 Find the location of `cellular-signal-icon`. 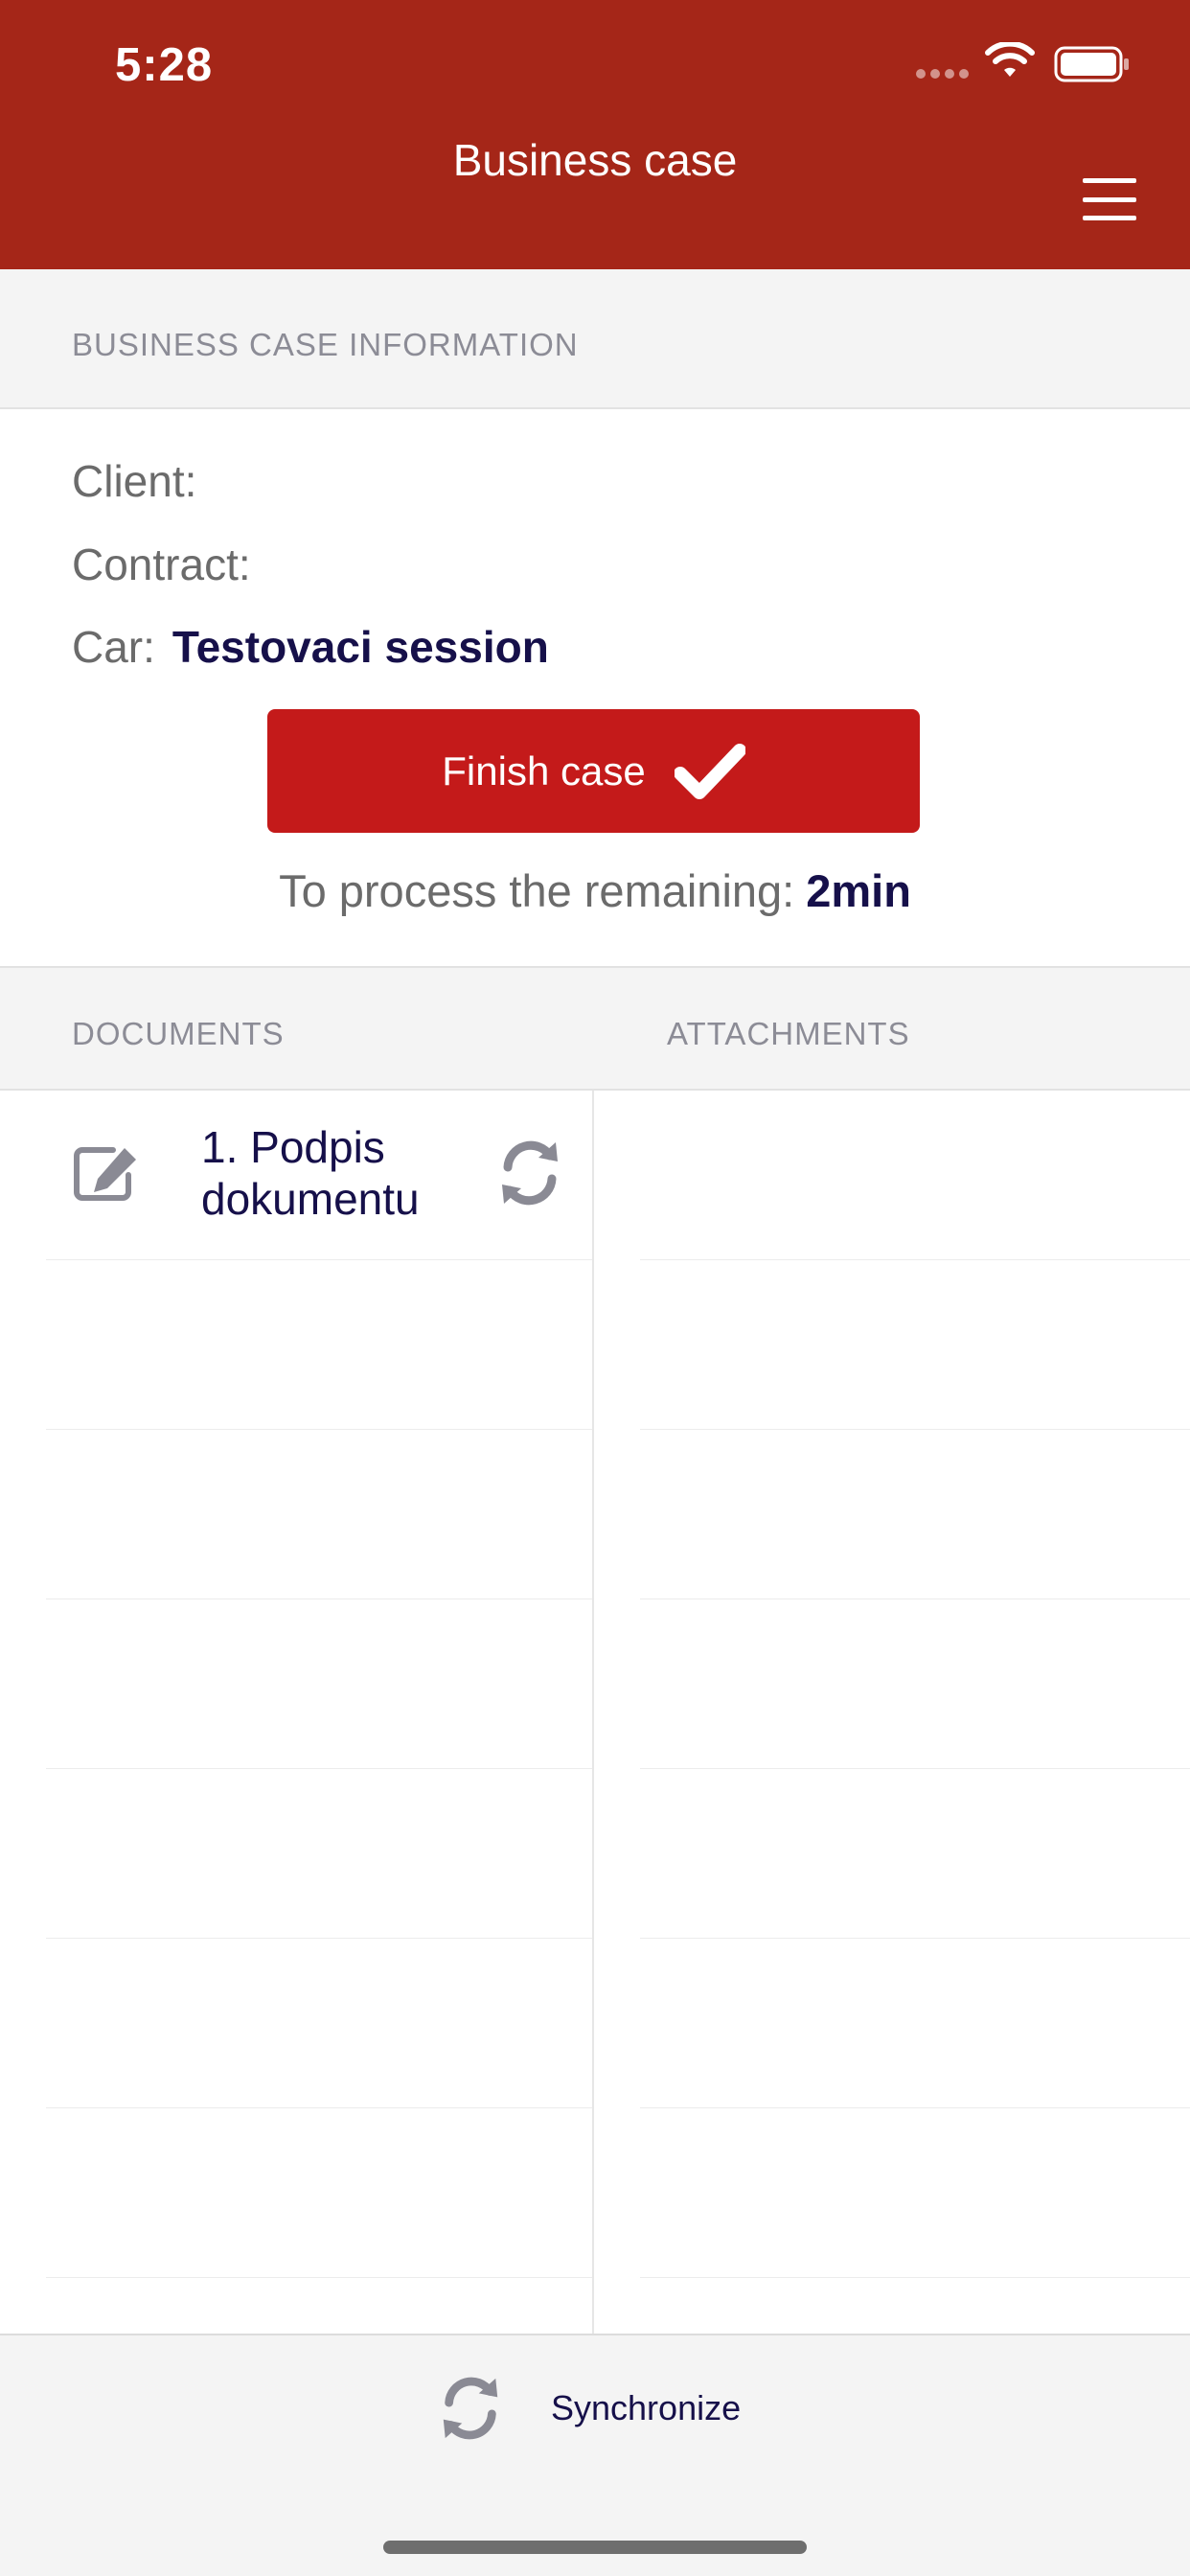

cellular-signal-icon is located at coordinates (943, 74).